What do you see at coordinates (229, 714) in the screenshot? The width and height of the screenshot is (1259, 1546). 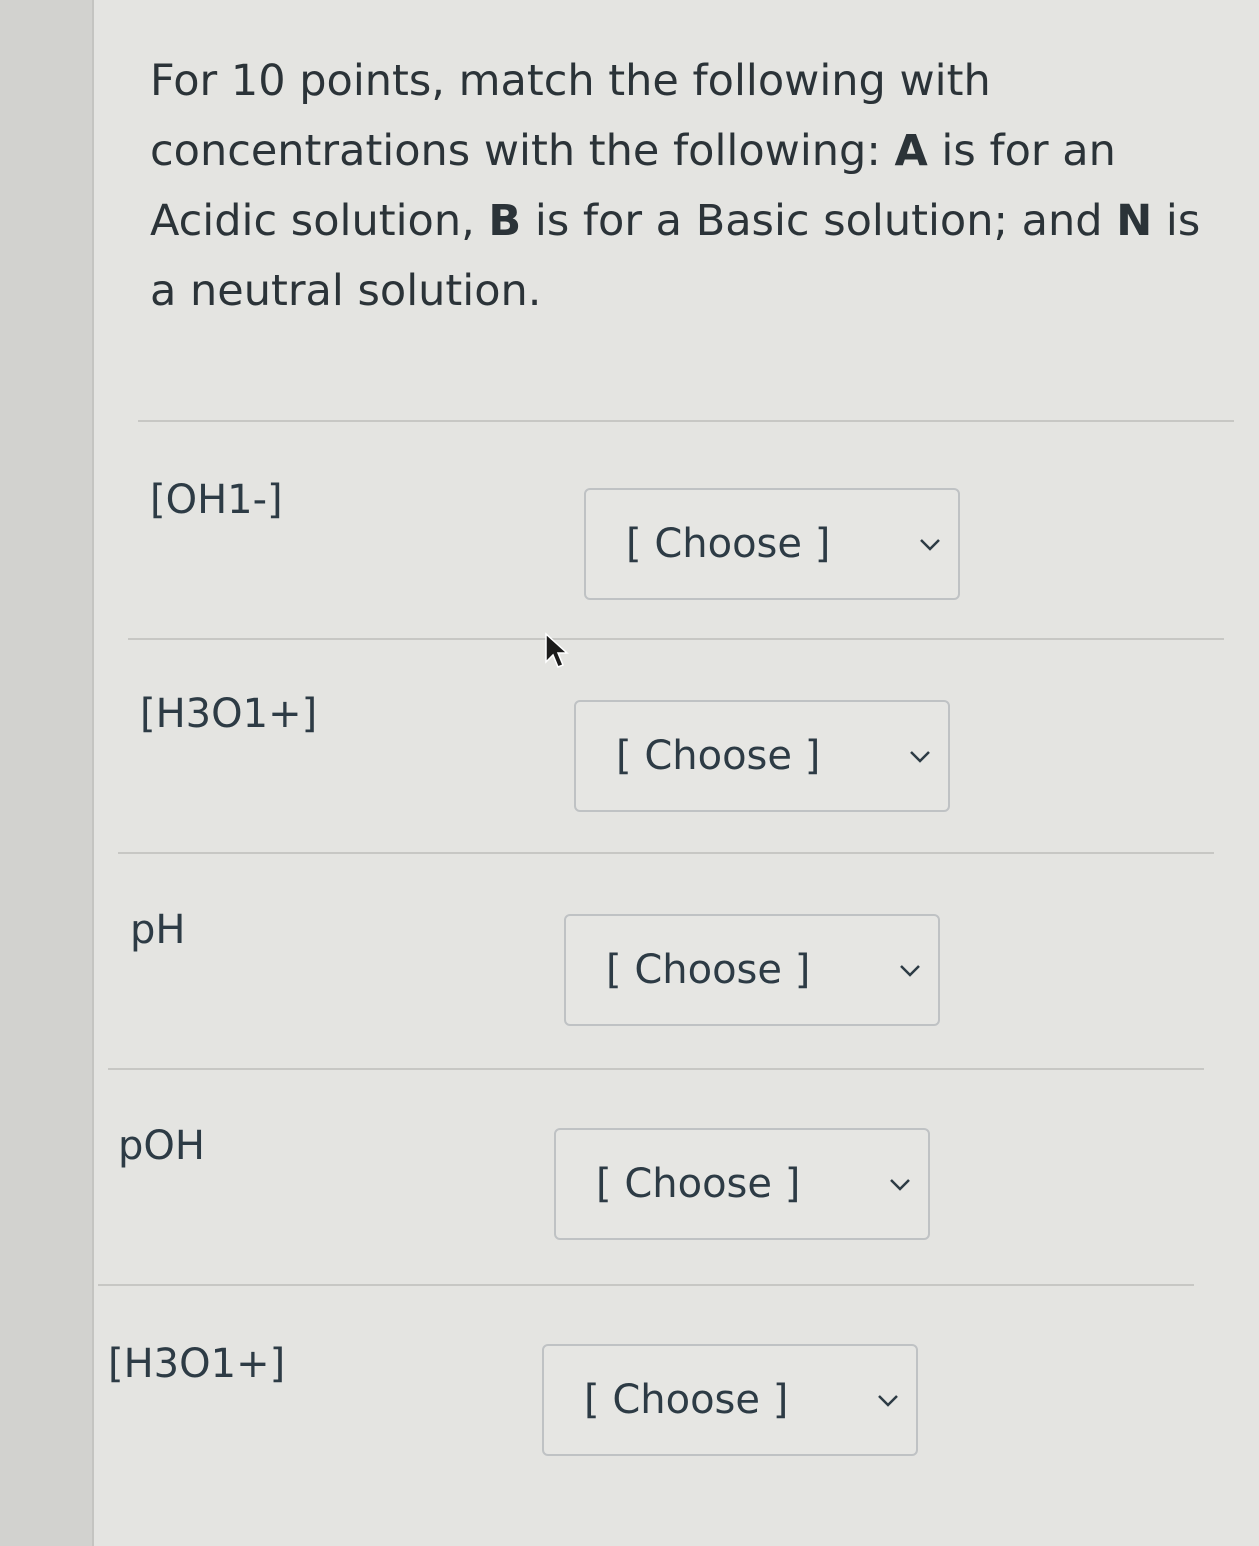 I see `question-label-h3o: [H3O1+]` at bounding box center [229, 714].